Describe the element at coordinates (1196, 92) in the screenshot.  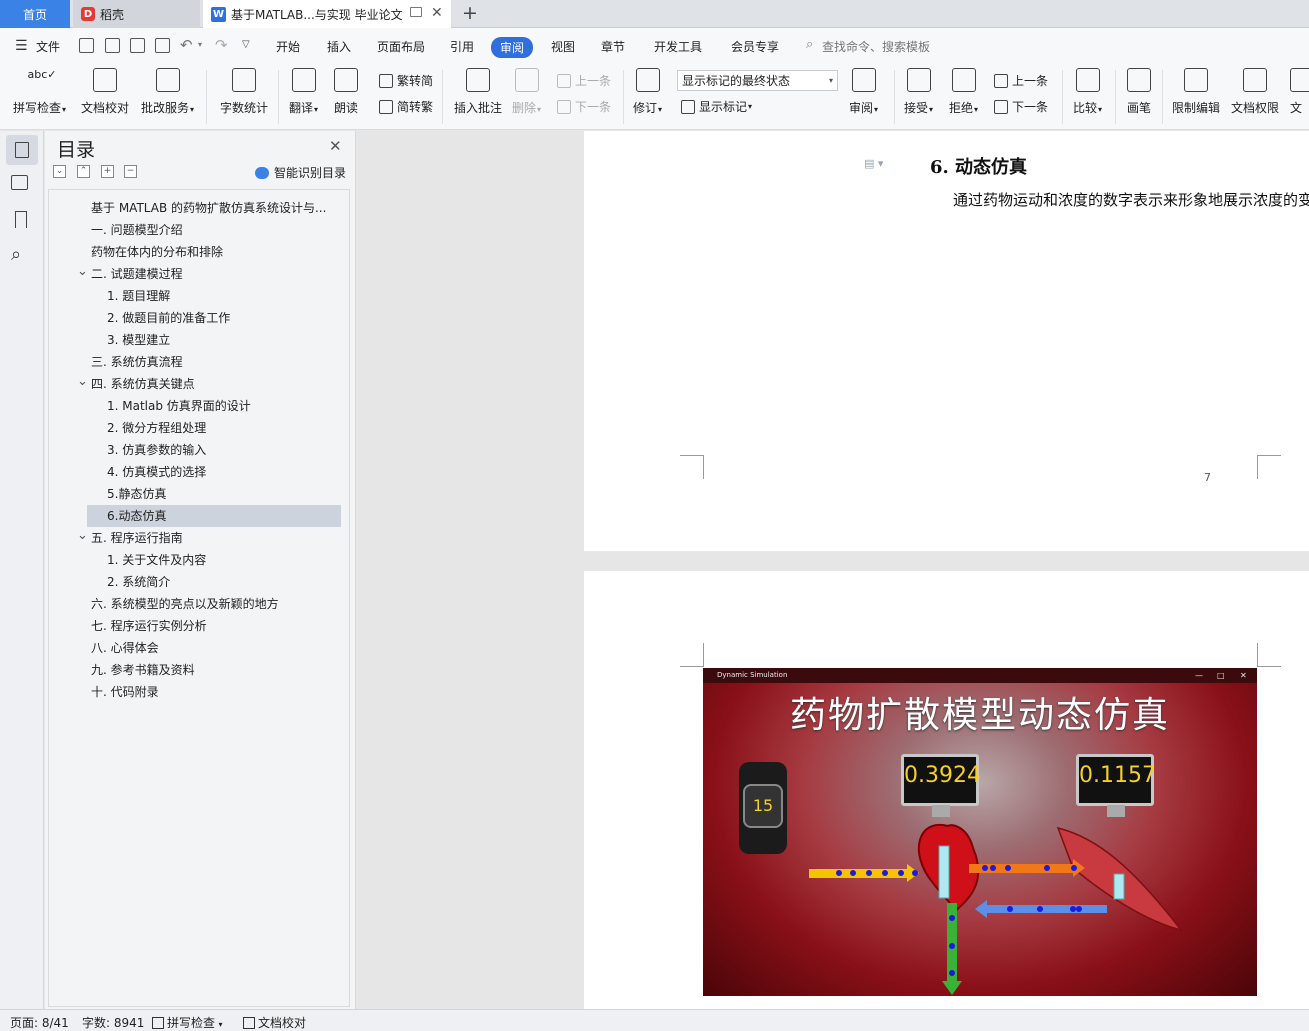
I see `restrict-editing-button: 限制编辑` at that location.